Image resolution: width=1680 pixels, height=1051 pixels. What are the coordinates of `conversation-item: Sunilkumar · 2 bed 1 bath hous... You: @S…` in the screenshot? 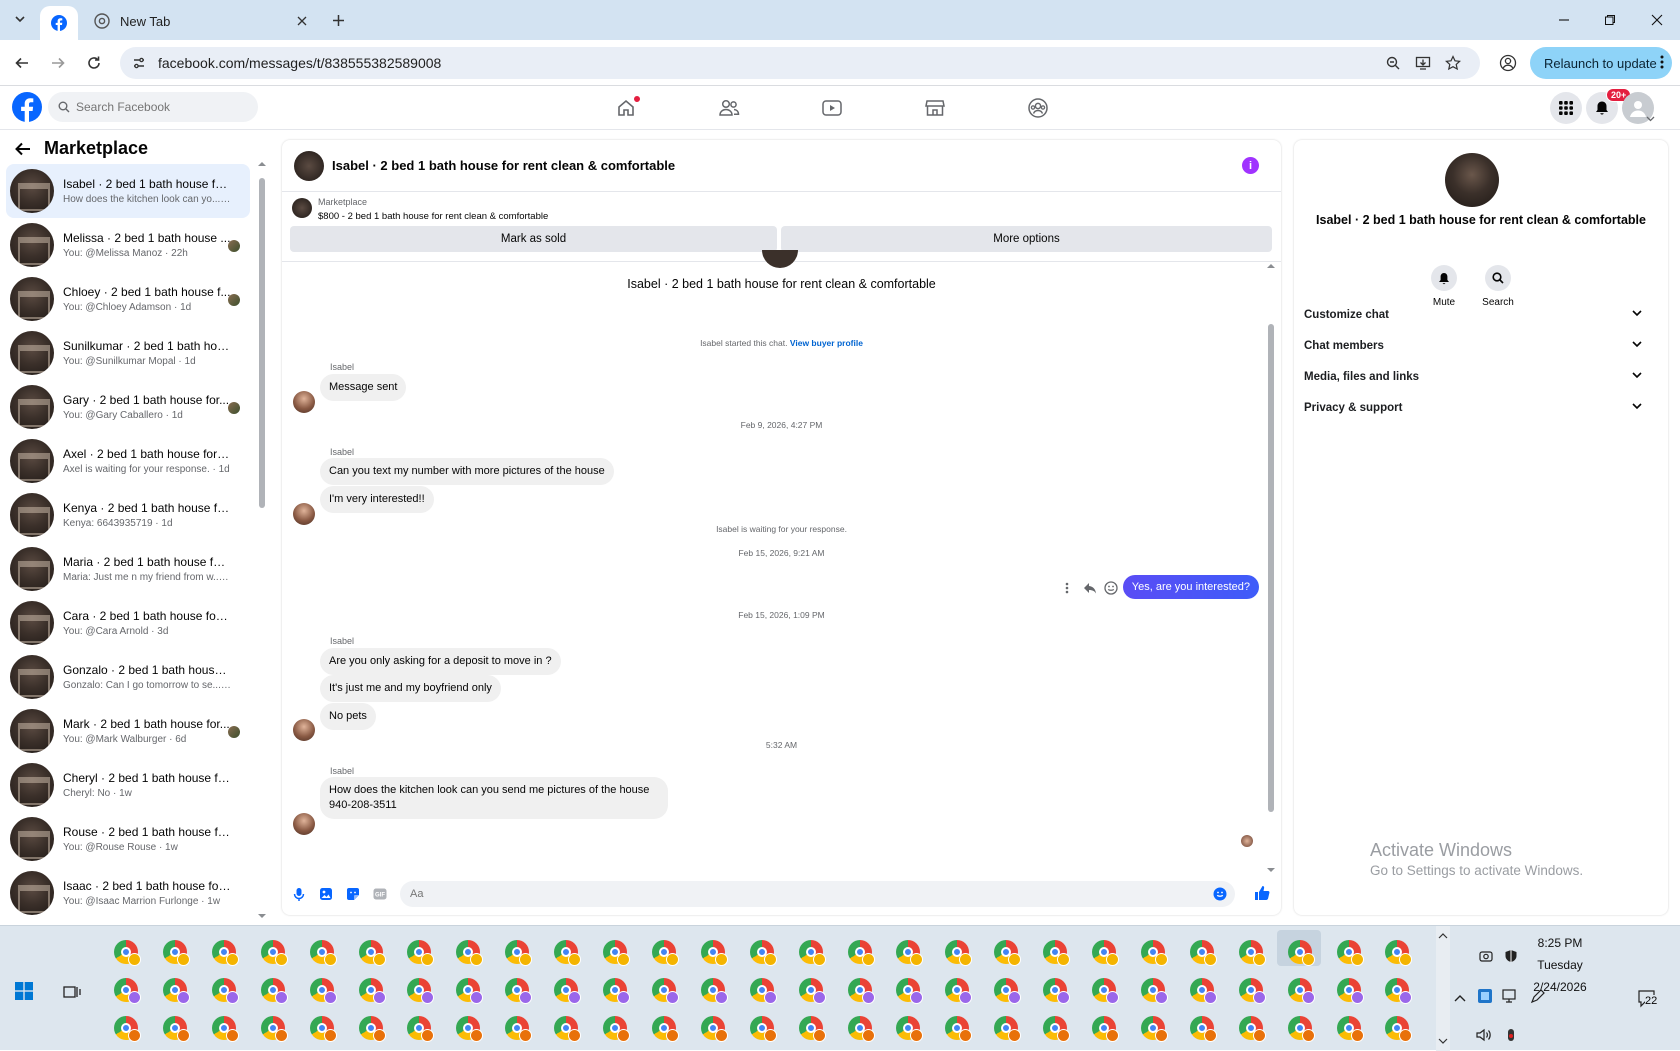 It's located at (128, 353).